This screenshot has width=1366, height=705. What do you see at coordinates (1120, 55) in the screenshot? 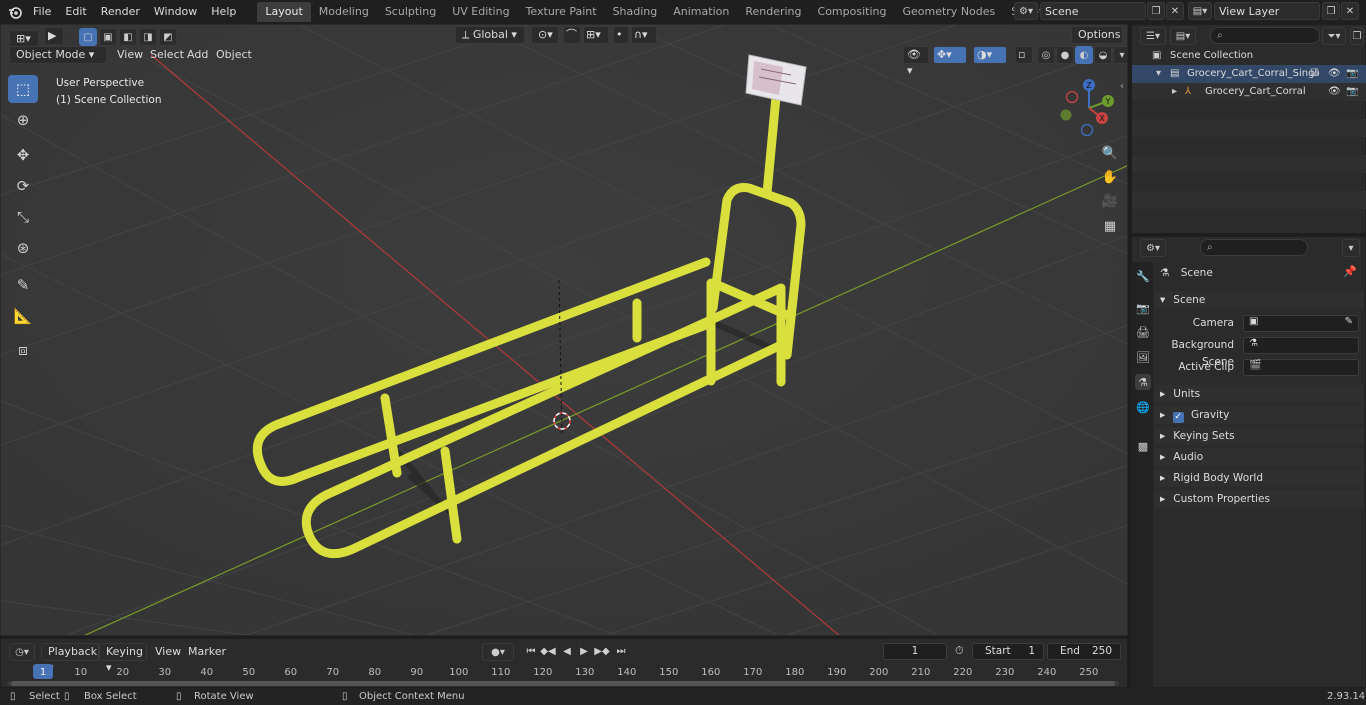
I see `shading-options-icon: ▾` at bounding box center [1120, 55].